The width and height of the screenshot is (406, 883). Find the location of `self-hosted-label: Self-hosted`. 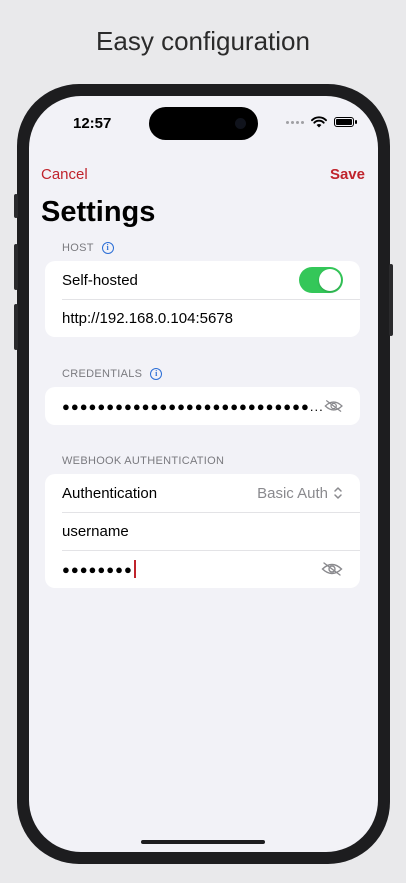

self-hosted-label: Self-hosted is located at coordinates (100, 280).